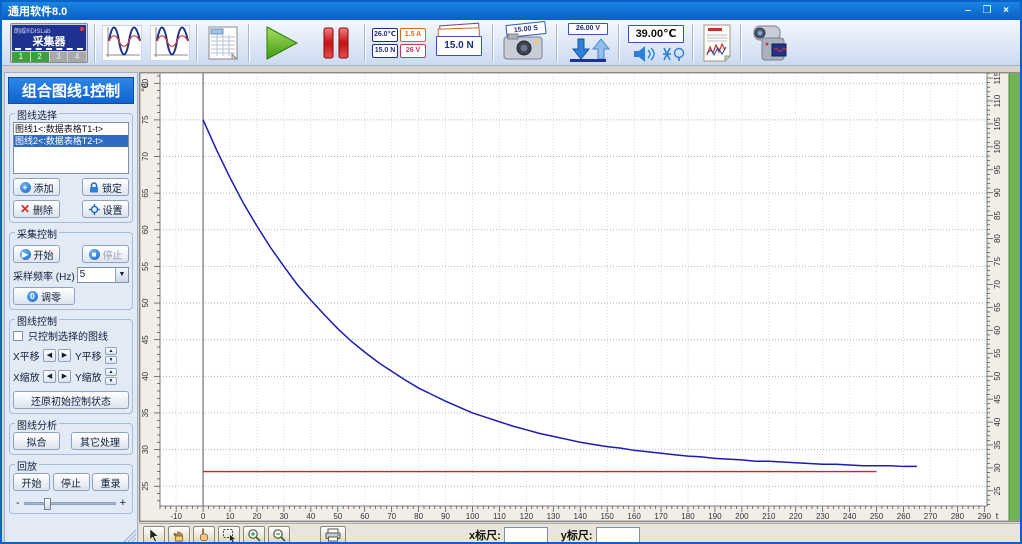 Image resolution: width=1022 pixels, height=544 pixels. Describe the element at coordinates (223, 43) in the screenshot. I see `data-table-button` at that location.